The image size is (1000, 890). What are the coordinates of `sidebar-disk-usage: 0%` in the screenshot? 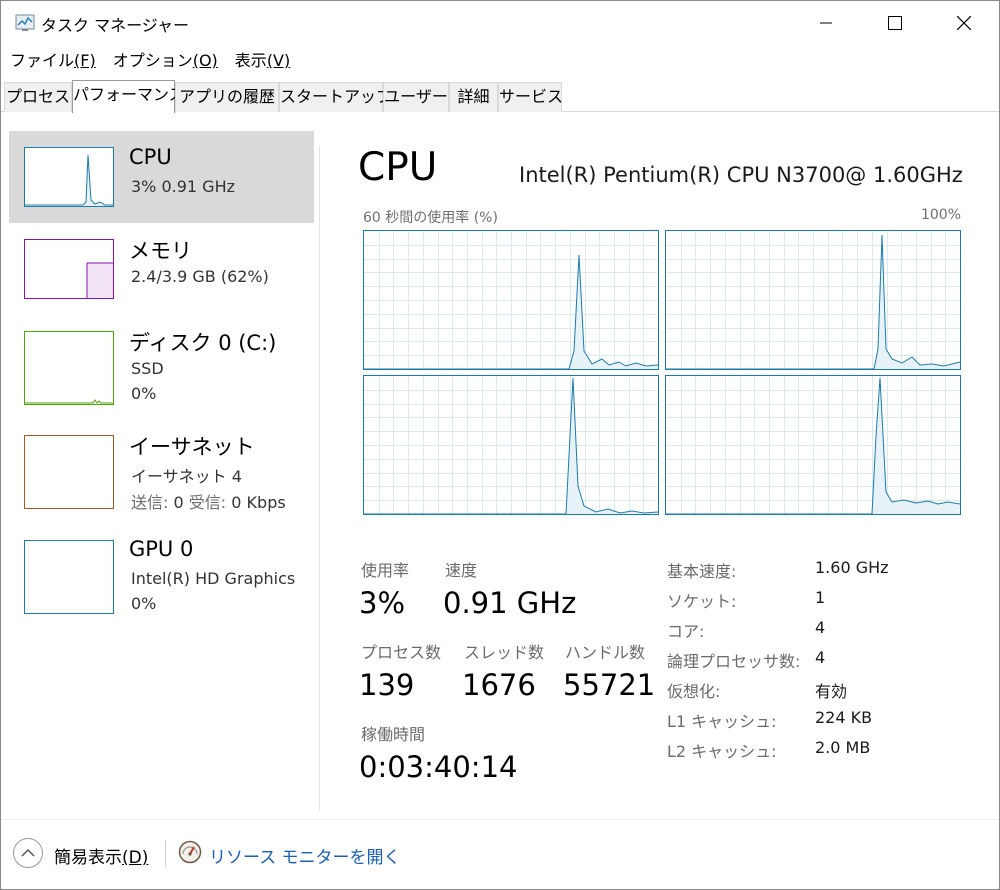 It's located at (144, 393).